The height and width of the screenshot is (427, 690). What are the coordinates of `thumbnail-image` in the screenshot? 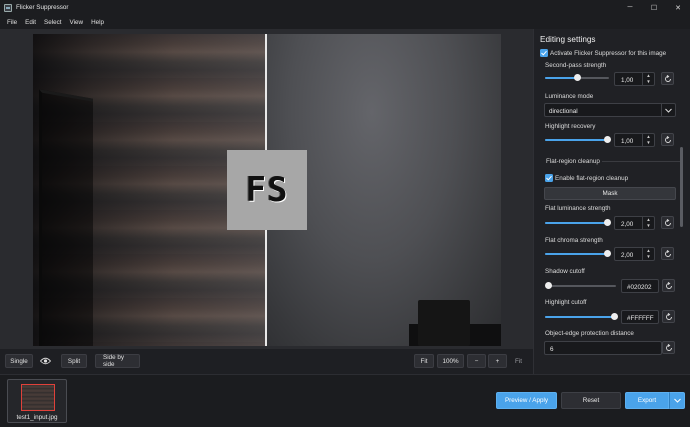 It's located at (38, 397).